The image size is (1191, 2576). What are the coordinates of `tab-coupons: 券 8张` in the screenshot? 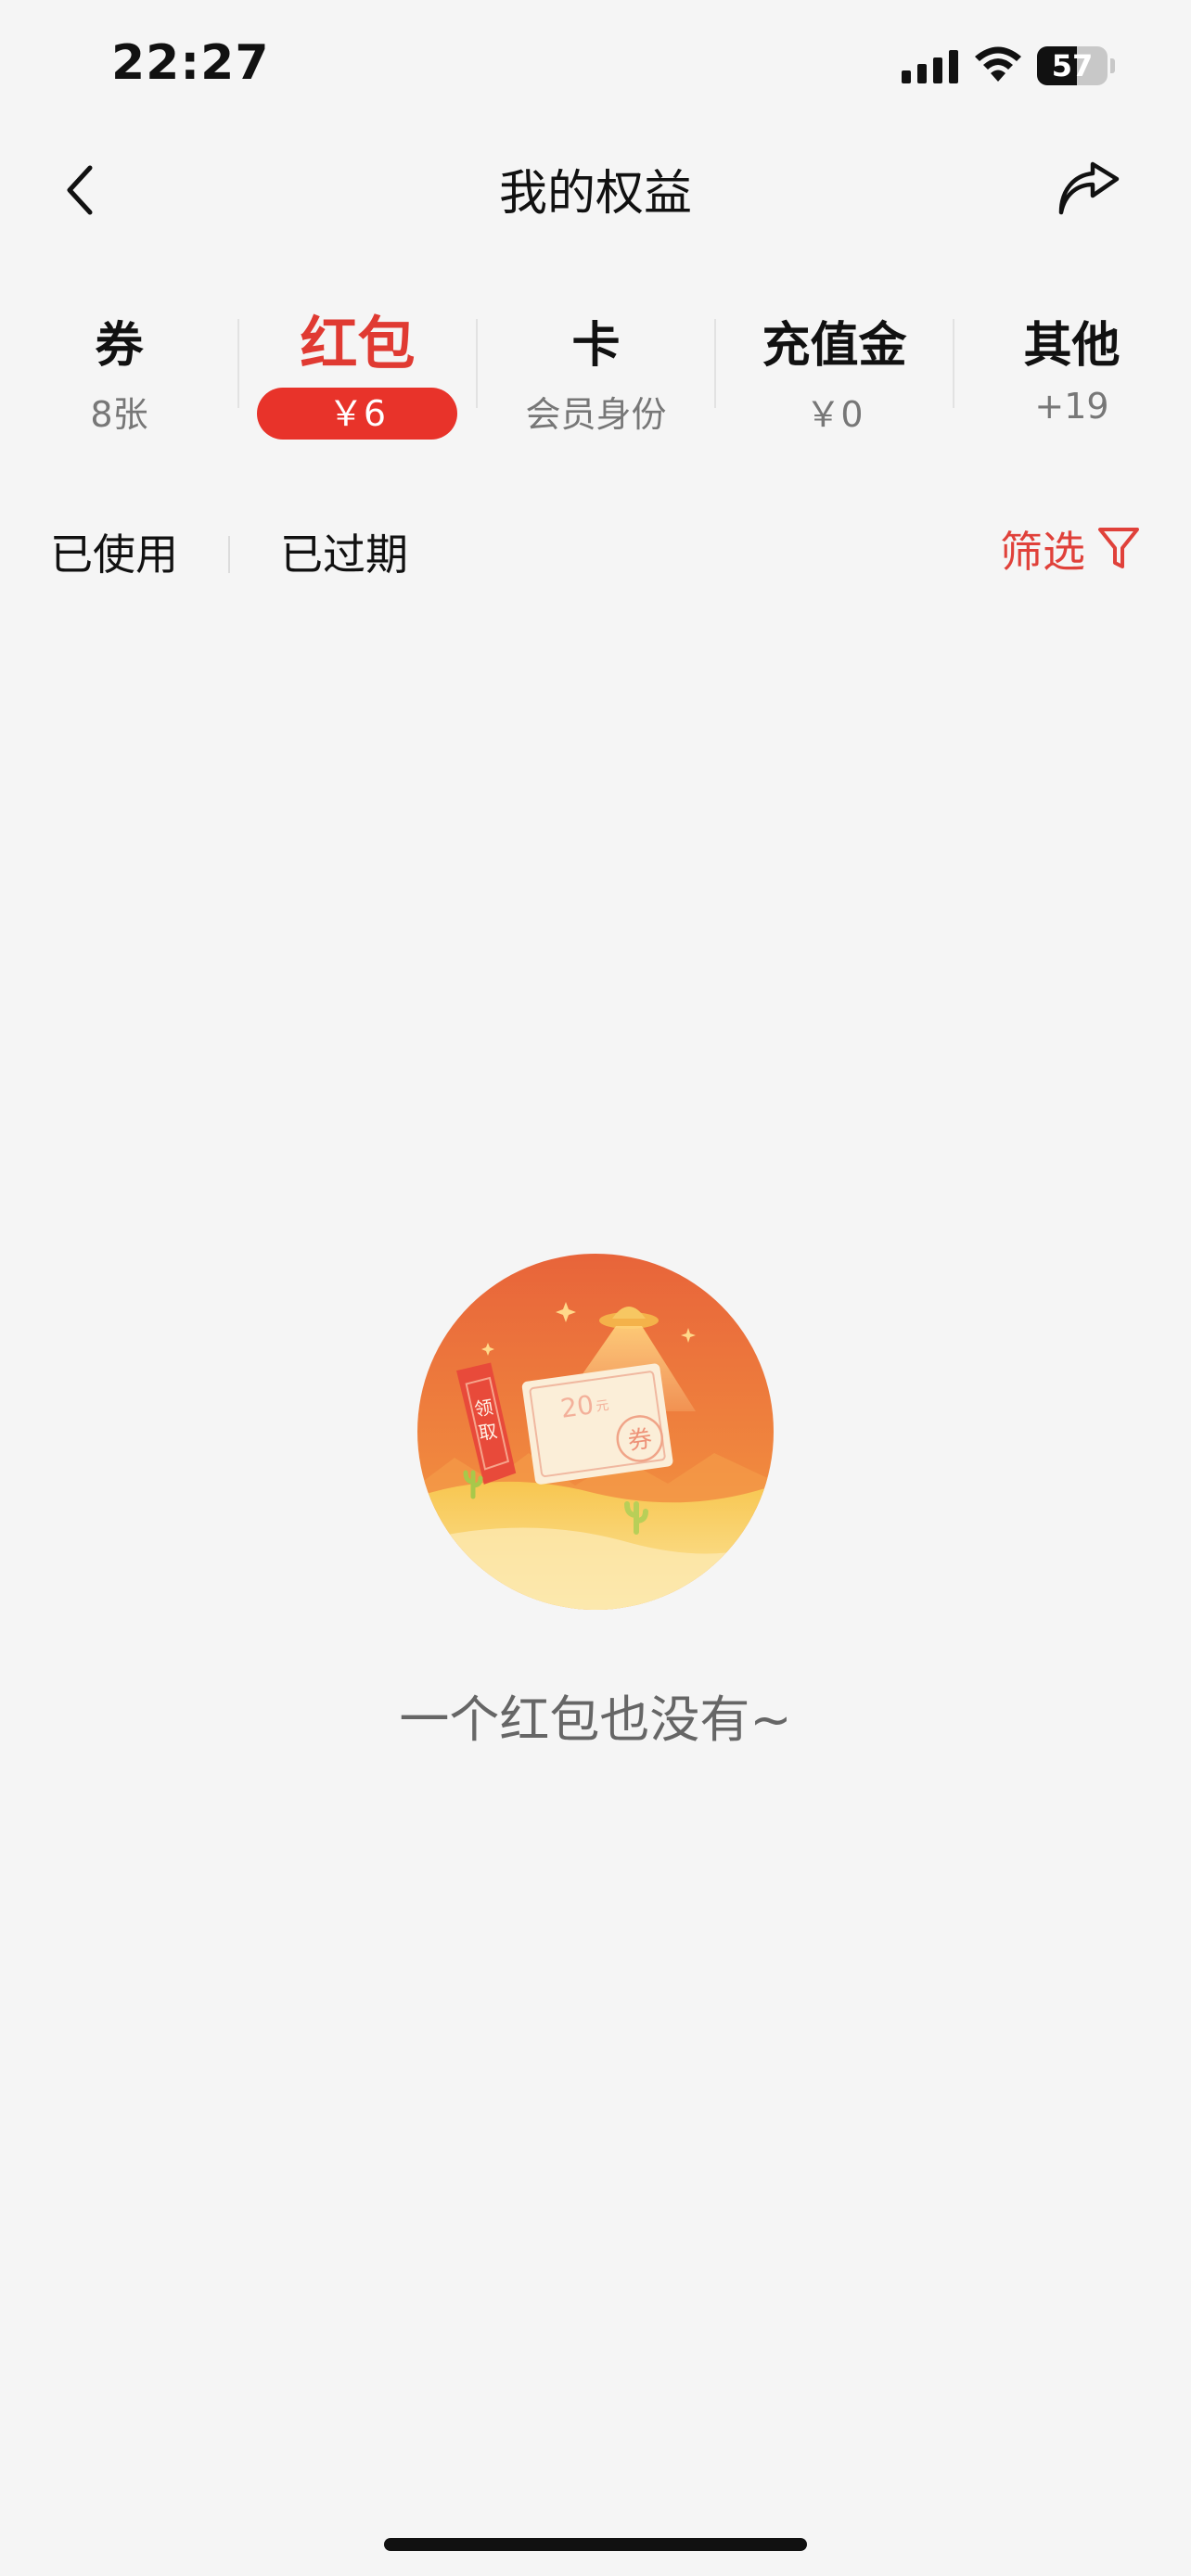 It's located at (119, 371).